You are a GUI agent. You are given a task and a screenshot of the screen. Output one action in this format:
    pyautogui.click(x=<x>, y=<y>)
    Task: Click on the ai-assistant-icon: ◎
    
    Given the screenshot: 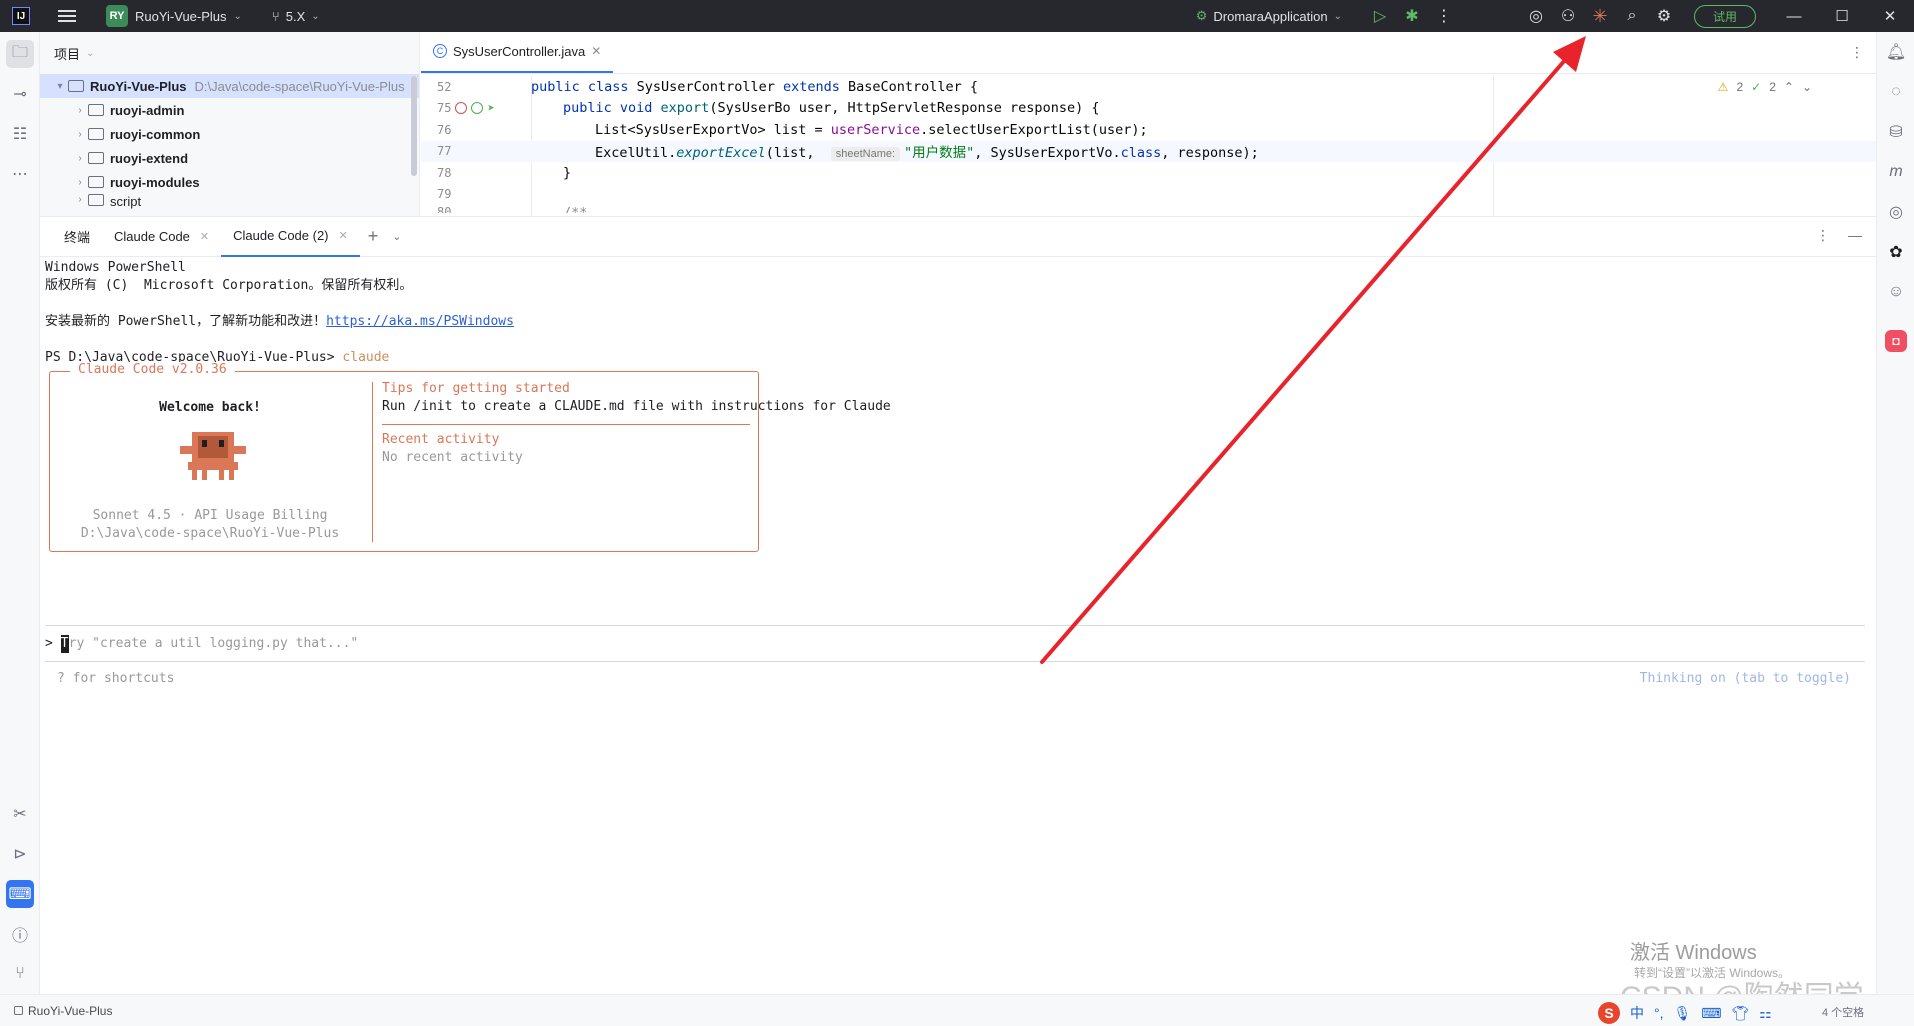 What is the action you would take?
    pyautogui.click(x=1536, y=16)
    